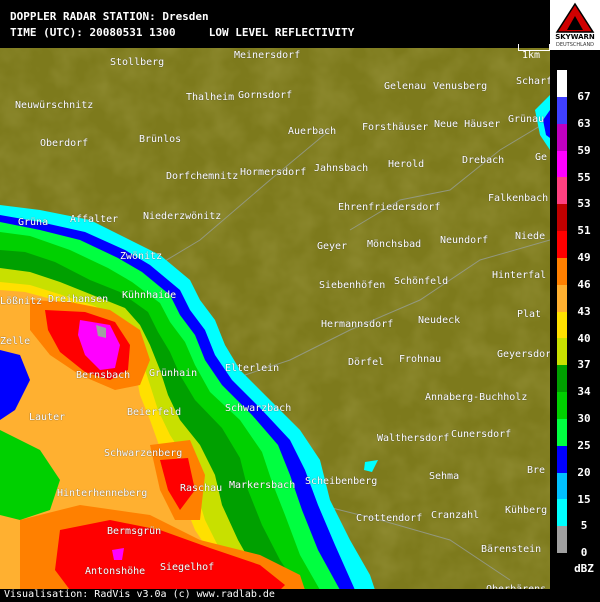 Image resolution: width=600 pixels, height=602 pixels. I want to click on town-zwoenitz: Zwönitz, so click(141, 256).